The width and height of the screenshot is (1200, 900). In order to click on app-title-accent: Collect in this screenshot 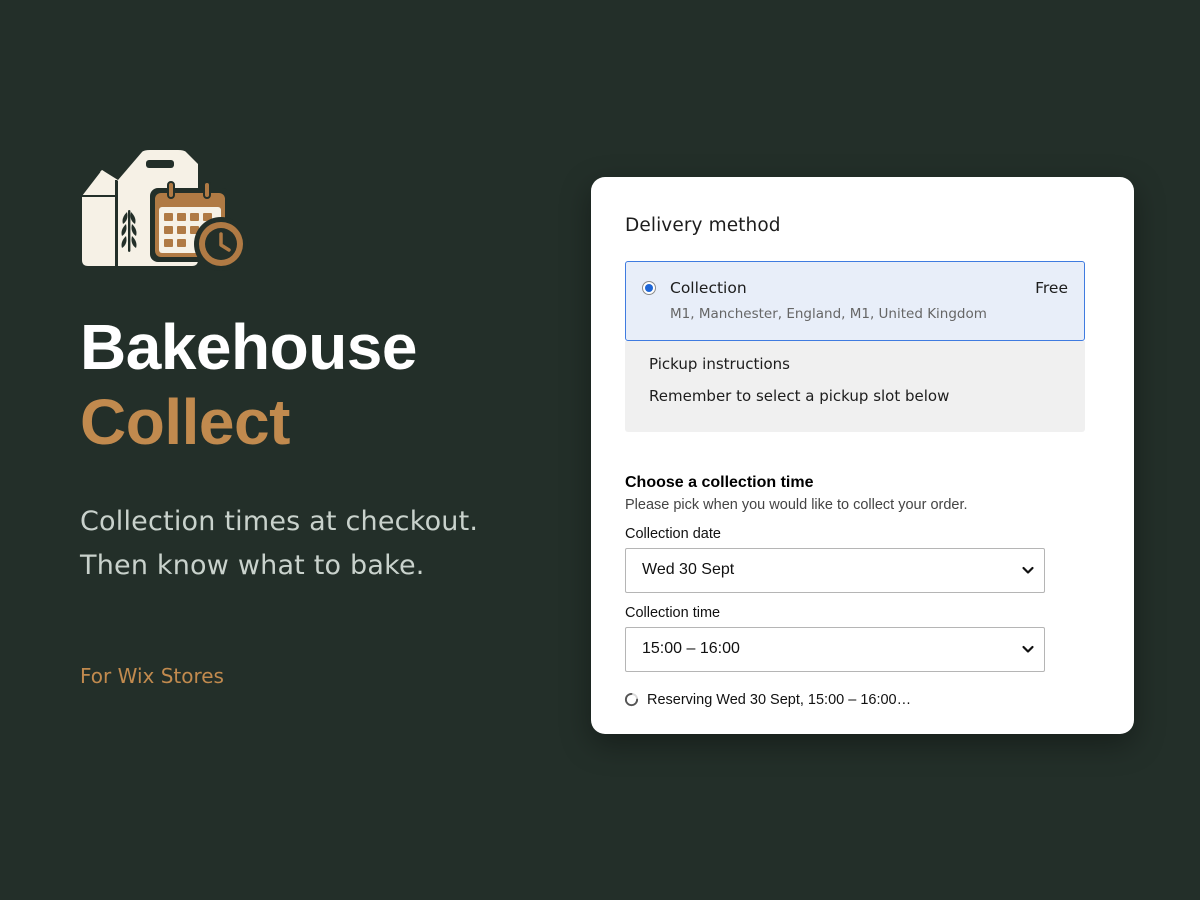, I will do `click(185, 422)`.